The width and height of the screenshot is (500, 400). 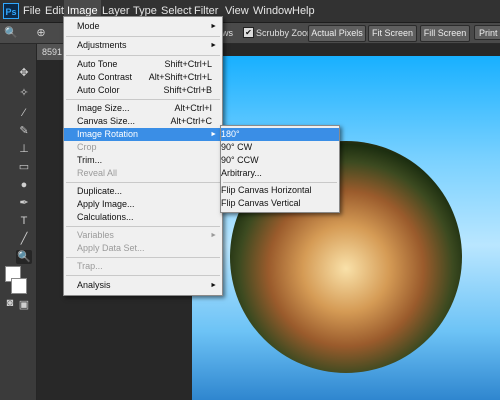 I want to click on scrubby-zoom-checkbox: ✔, so click(x=248, y=32).